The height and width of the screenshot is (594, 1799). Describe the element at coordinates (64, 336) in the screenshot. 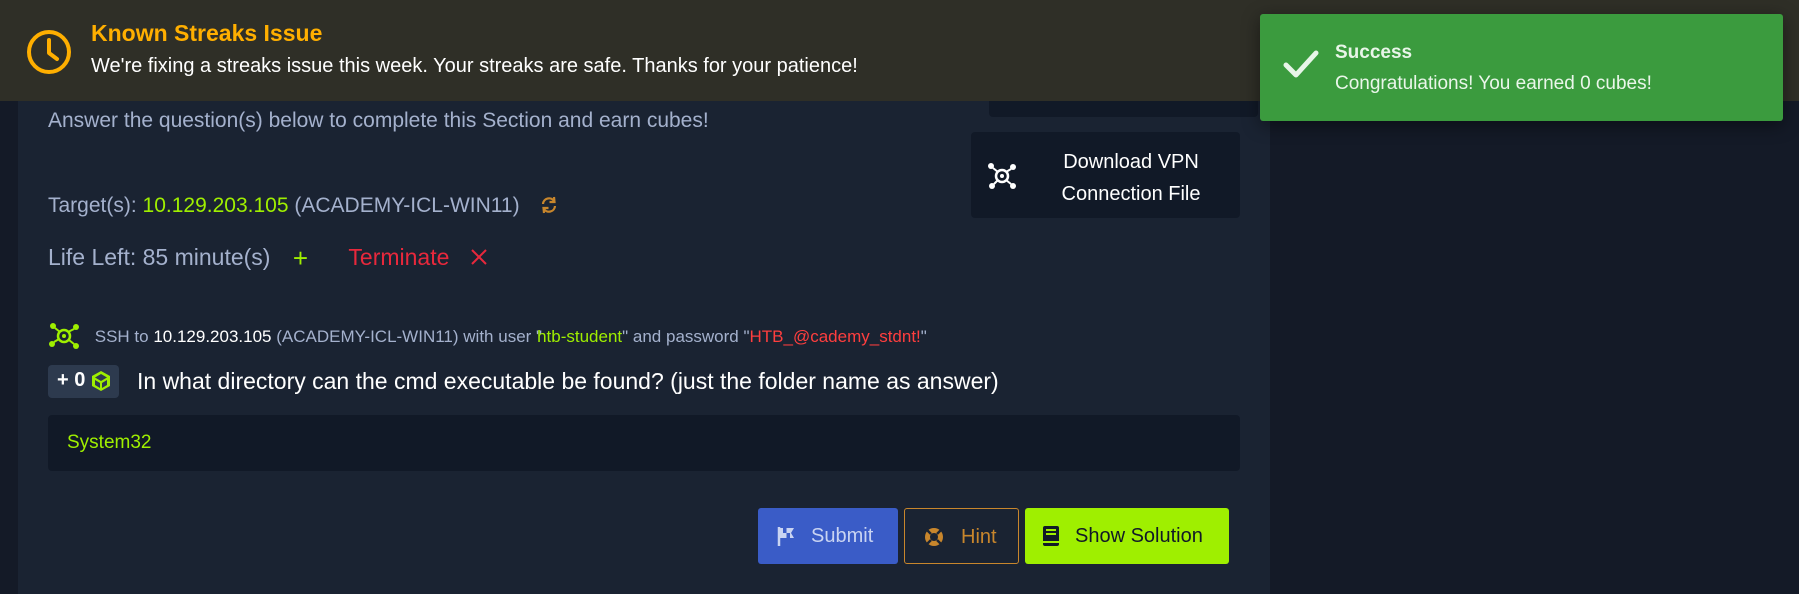

I see `ssh-network-icon` at that location.